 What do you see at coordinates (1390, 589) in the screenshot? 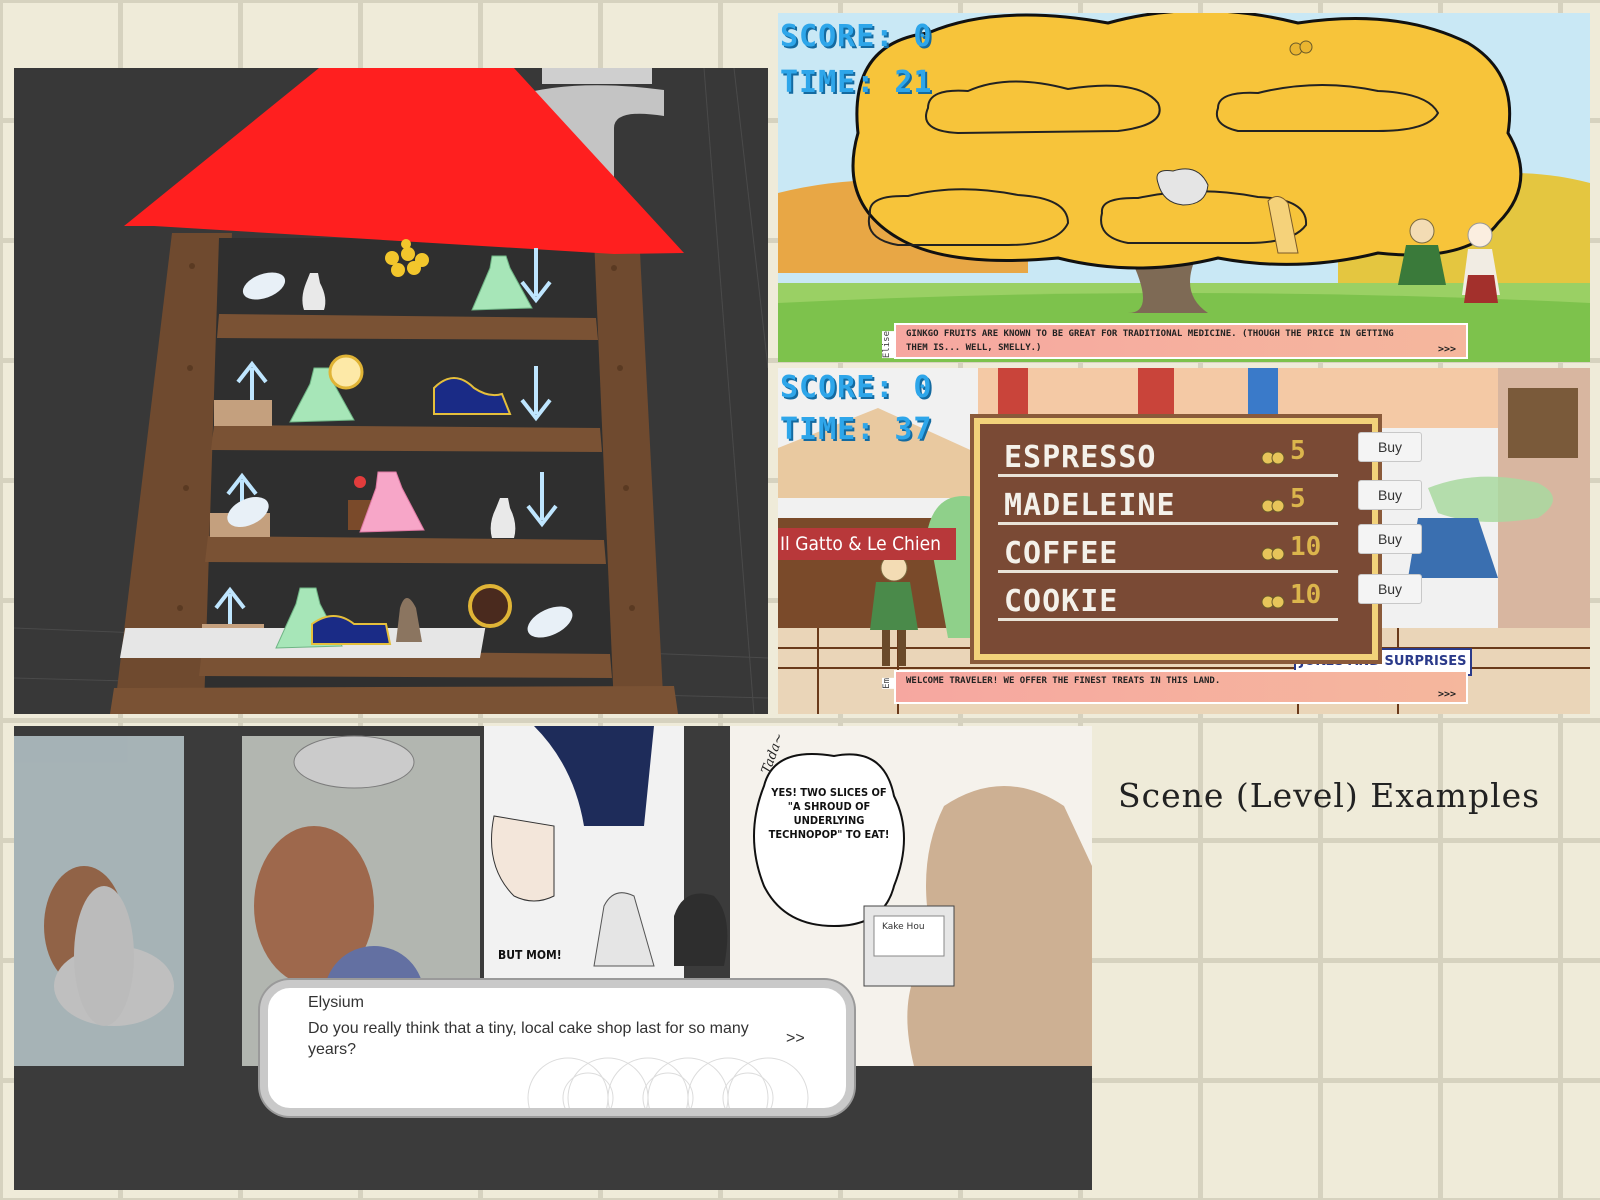
I see `buy-button-cookie: Buy` at bounding box center [1390, 589].